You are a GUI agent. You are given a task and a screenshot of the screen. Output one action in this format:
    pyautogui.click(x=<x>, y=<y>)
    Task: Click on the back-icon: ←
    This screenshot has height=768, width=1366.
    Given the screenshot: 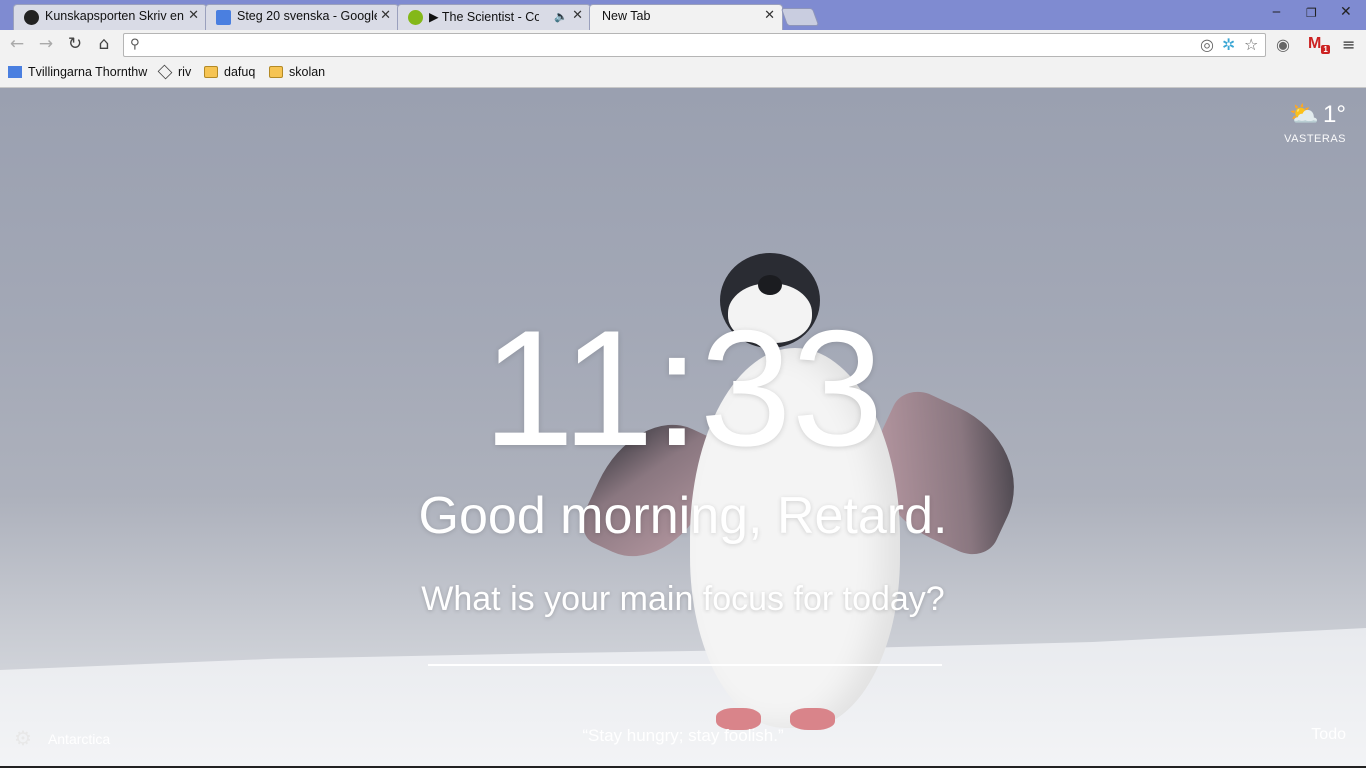 What is the action you would take?
    pyautogui.click(x=17, y=44)
    